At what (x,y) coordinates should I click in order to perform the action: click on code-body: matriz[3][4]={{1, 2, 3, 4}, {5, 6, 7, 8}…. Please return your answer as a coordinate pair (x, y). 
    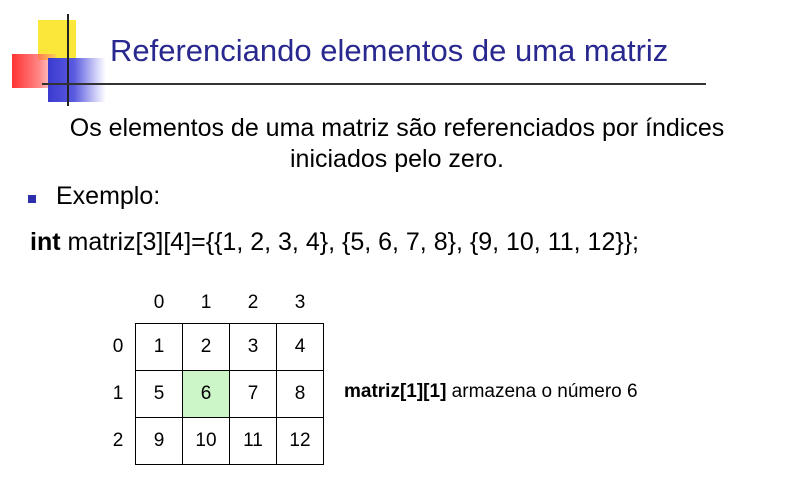
    Looking at the image, I should click on (349, 242).